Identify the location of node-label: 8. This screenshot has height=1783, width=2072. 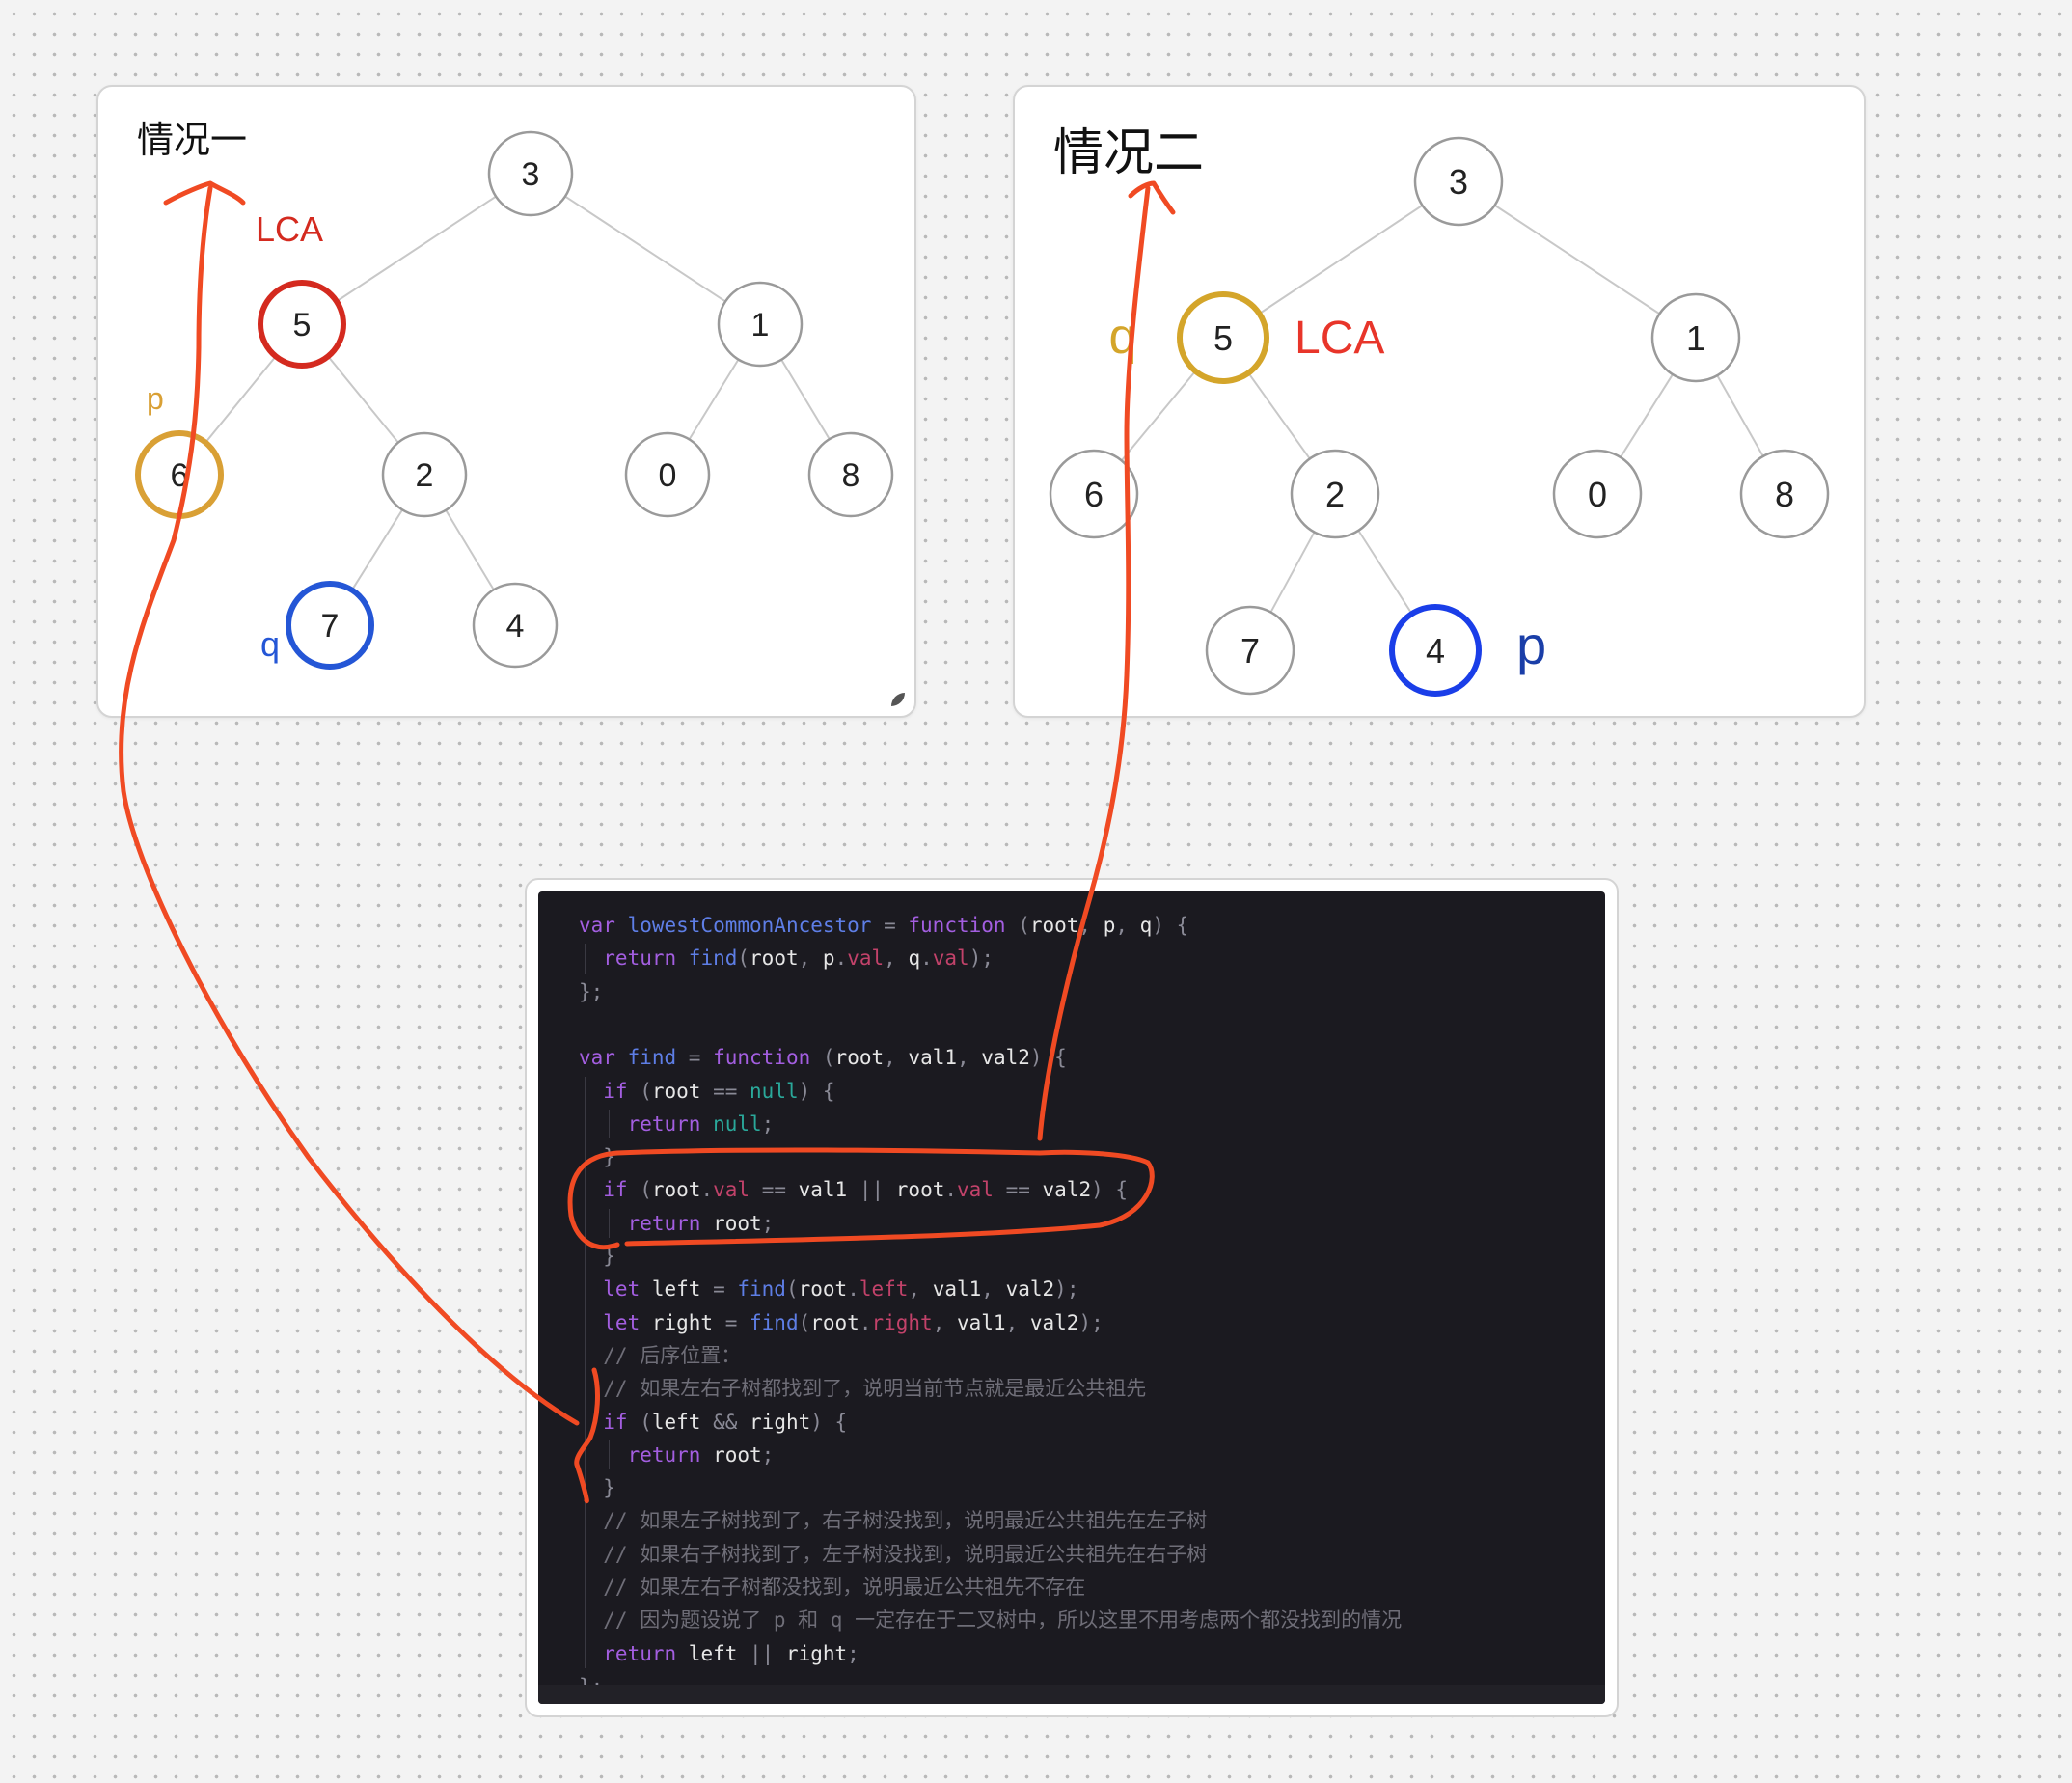
(851, 475).